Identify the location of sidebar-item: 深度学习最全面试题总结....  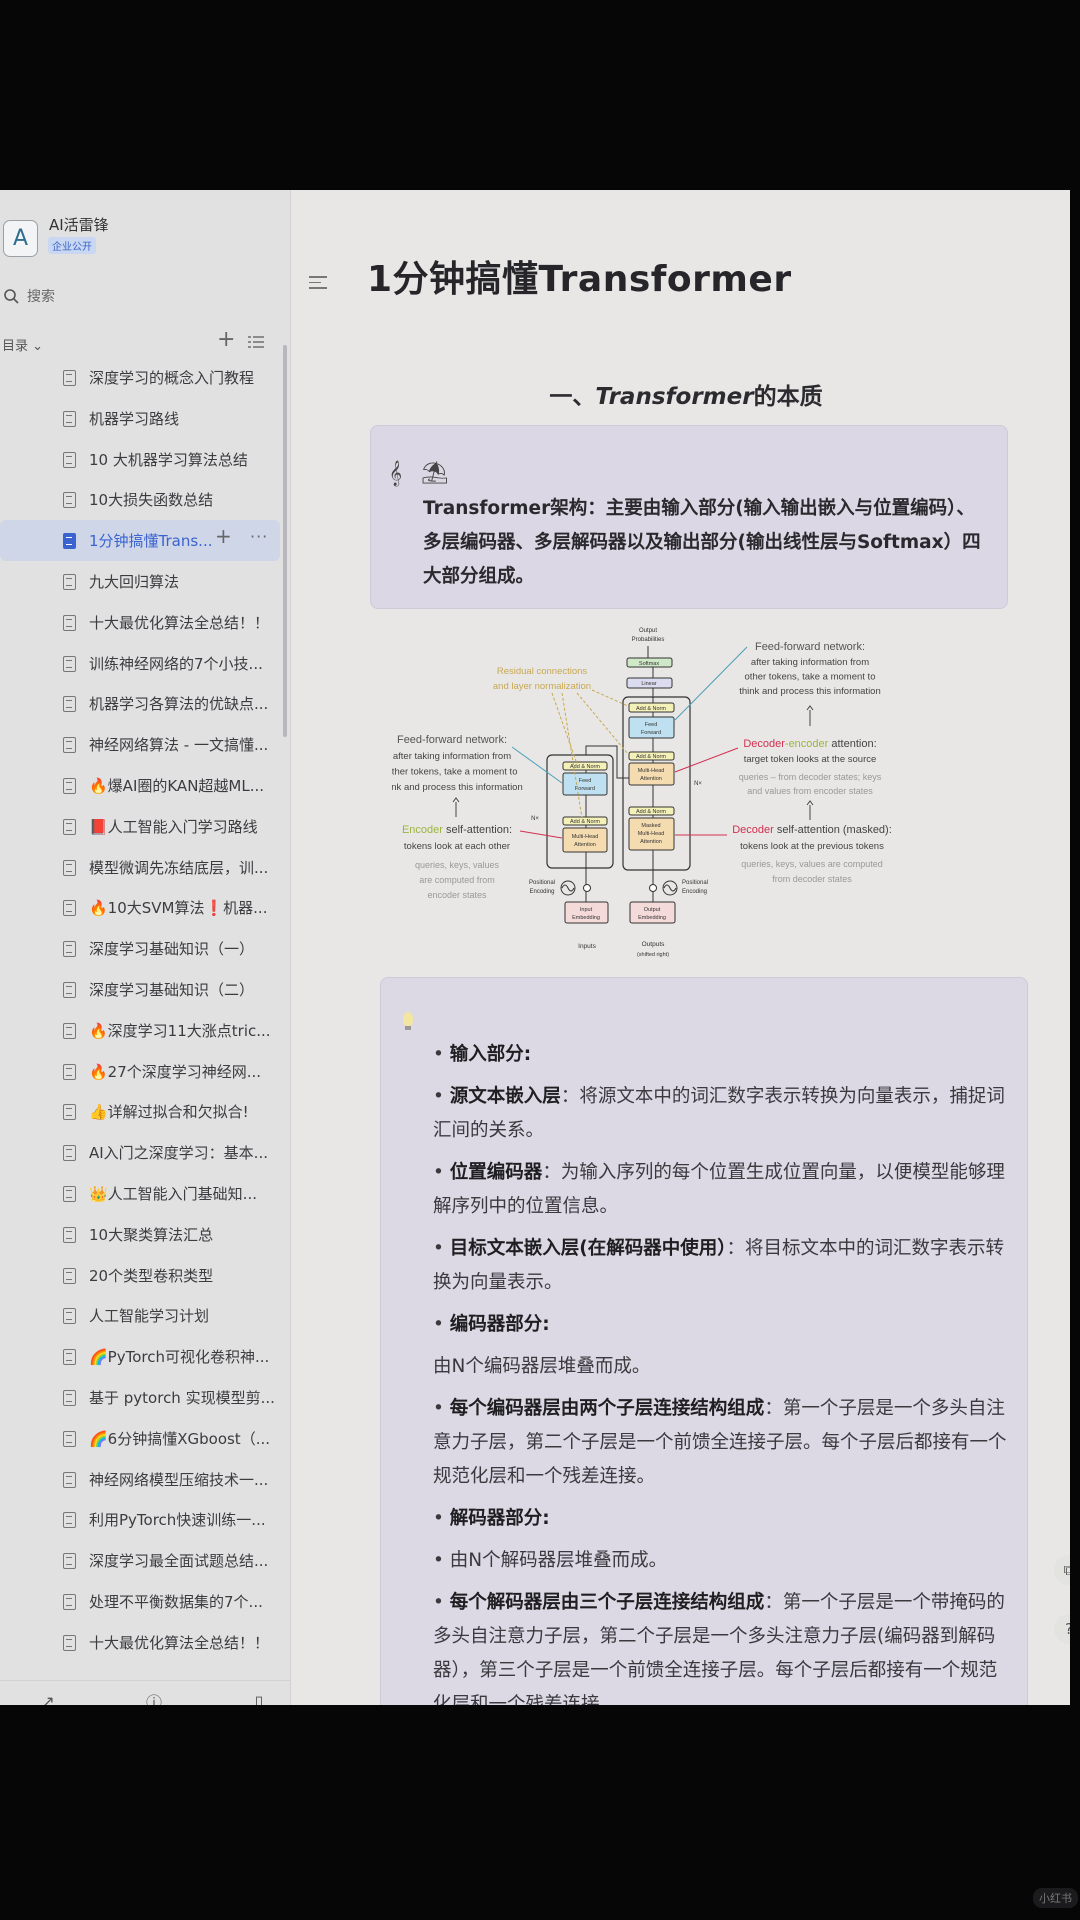
(141, 1560).